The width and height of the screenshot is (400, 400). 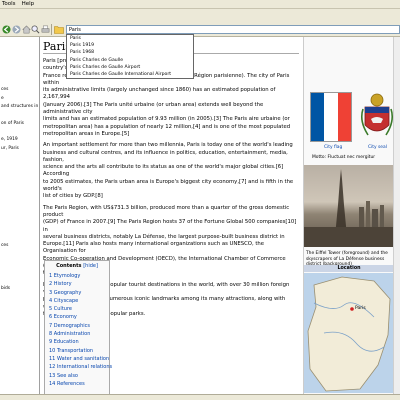 I want to click on toc-item: 10 Transportation, so click(x=77, y=351).